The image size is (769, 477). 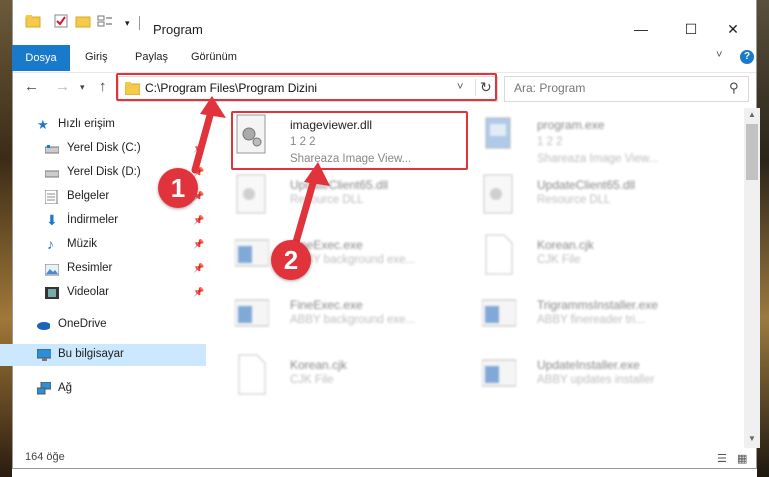 I want to click on step-badge-2: 2, so click(x=291, y=260).